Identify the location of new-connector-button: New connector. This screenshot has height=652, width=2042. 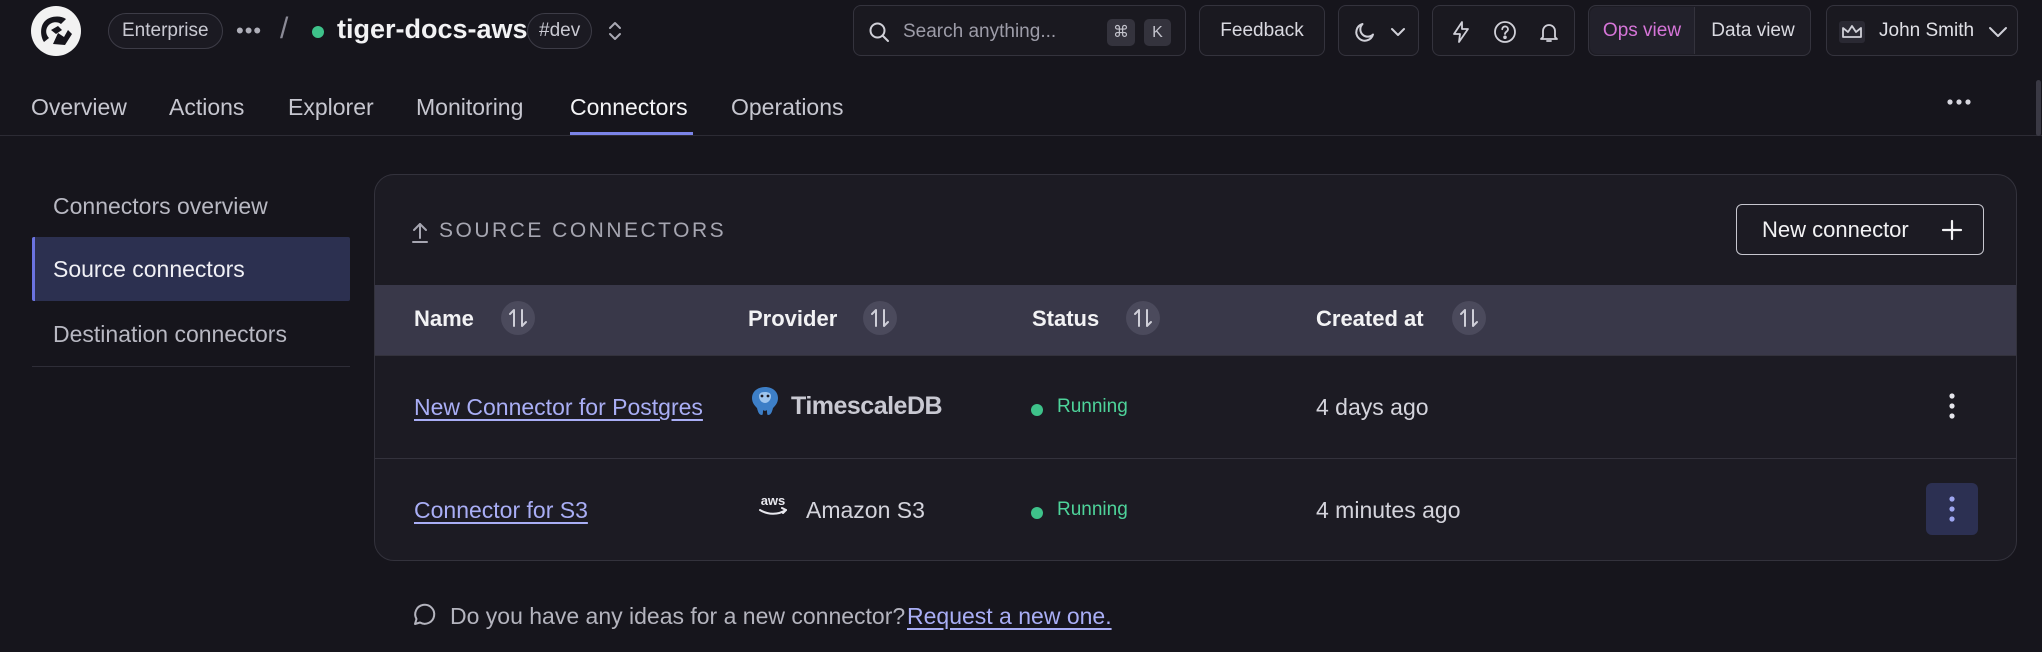
(1860, 229).